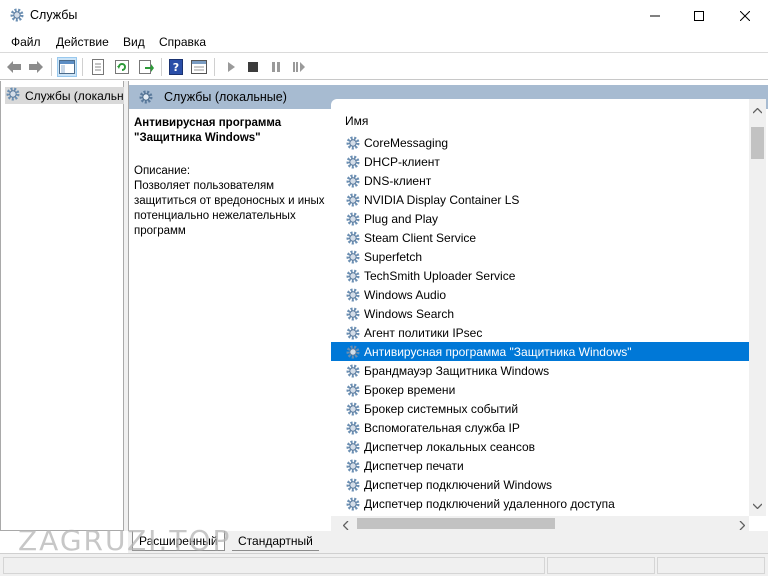 The width and height of the screenshot is (768, 576). What do you see at coordinates (231, 67) in the screenshot?
I see `play-icon` at bounding box center [231, 67].